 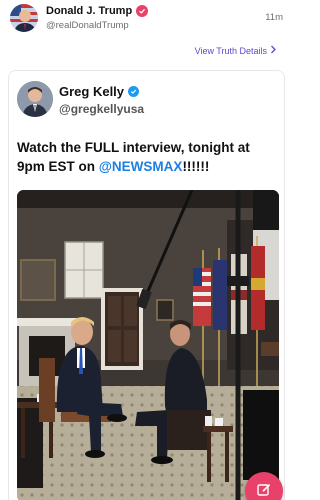 What do you see at coordinates (101, 100) in the screenshot?
I see `quoted-author-block: Greg Kelly @gregkellyusa` at bounding box center [101, 100].